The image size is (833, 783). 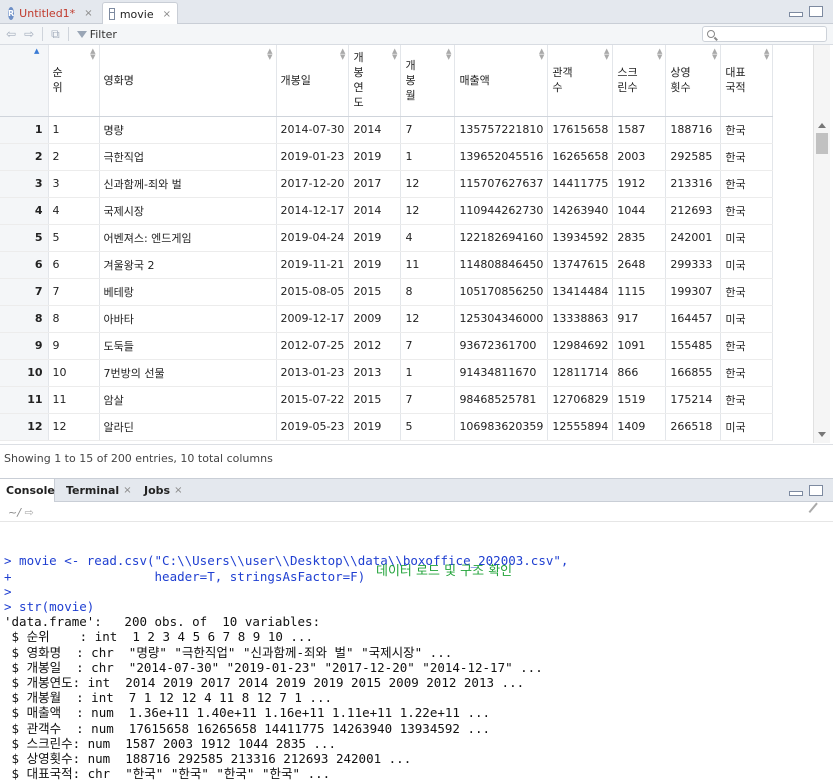 What do you see at coordinates (639, 81) in the screenshot?
I see `column-header: 스크 린수 ▲ ▼` at bounding box center [639, 81].